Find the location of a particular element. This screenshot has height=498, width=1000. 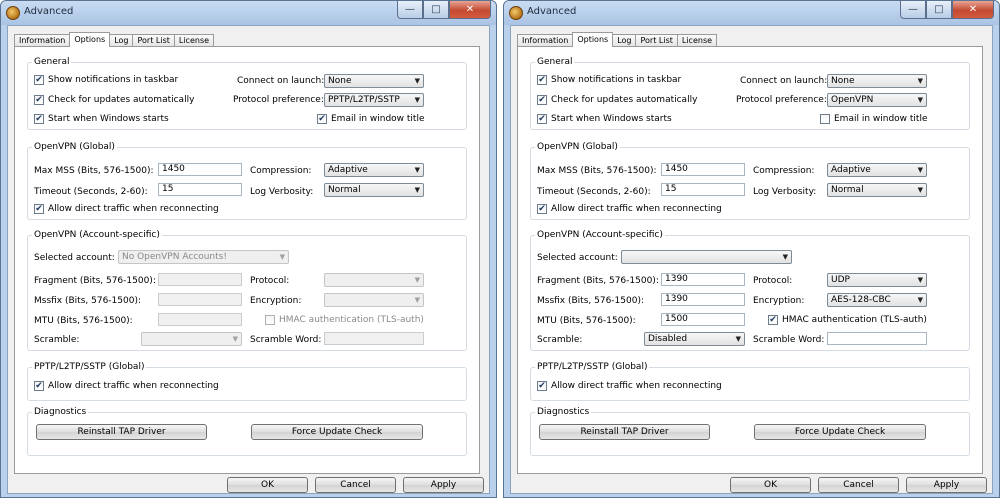

general-group-label: General is located at coordinates (52, 62).